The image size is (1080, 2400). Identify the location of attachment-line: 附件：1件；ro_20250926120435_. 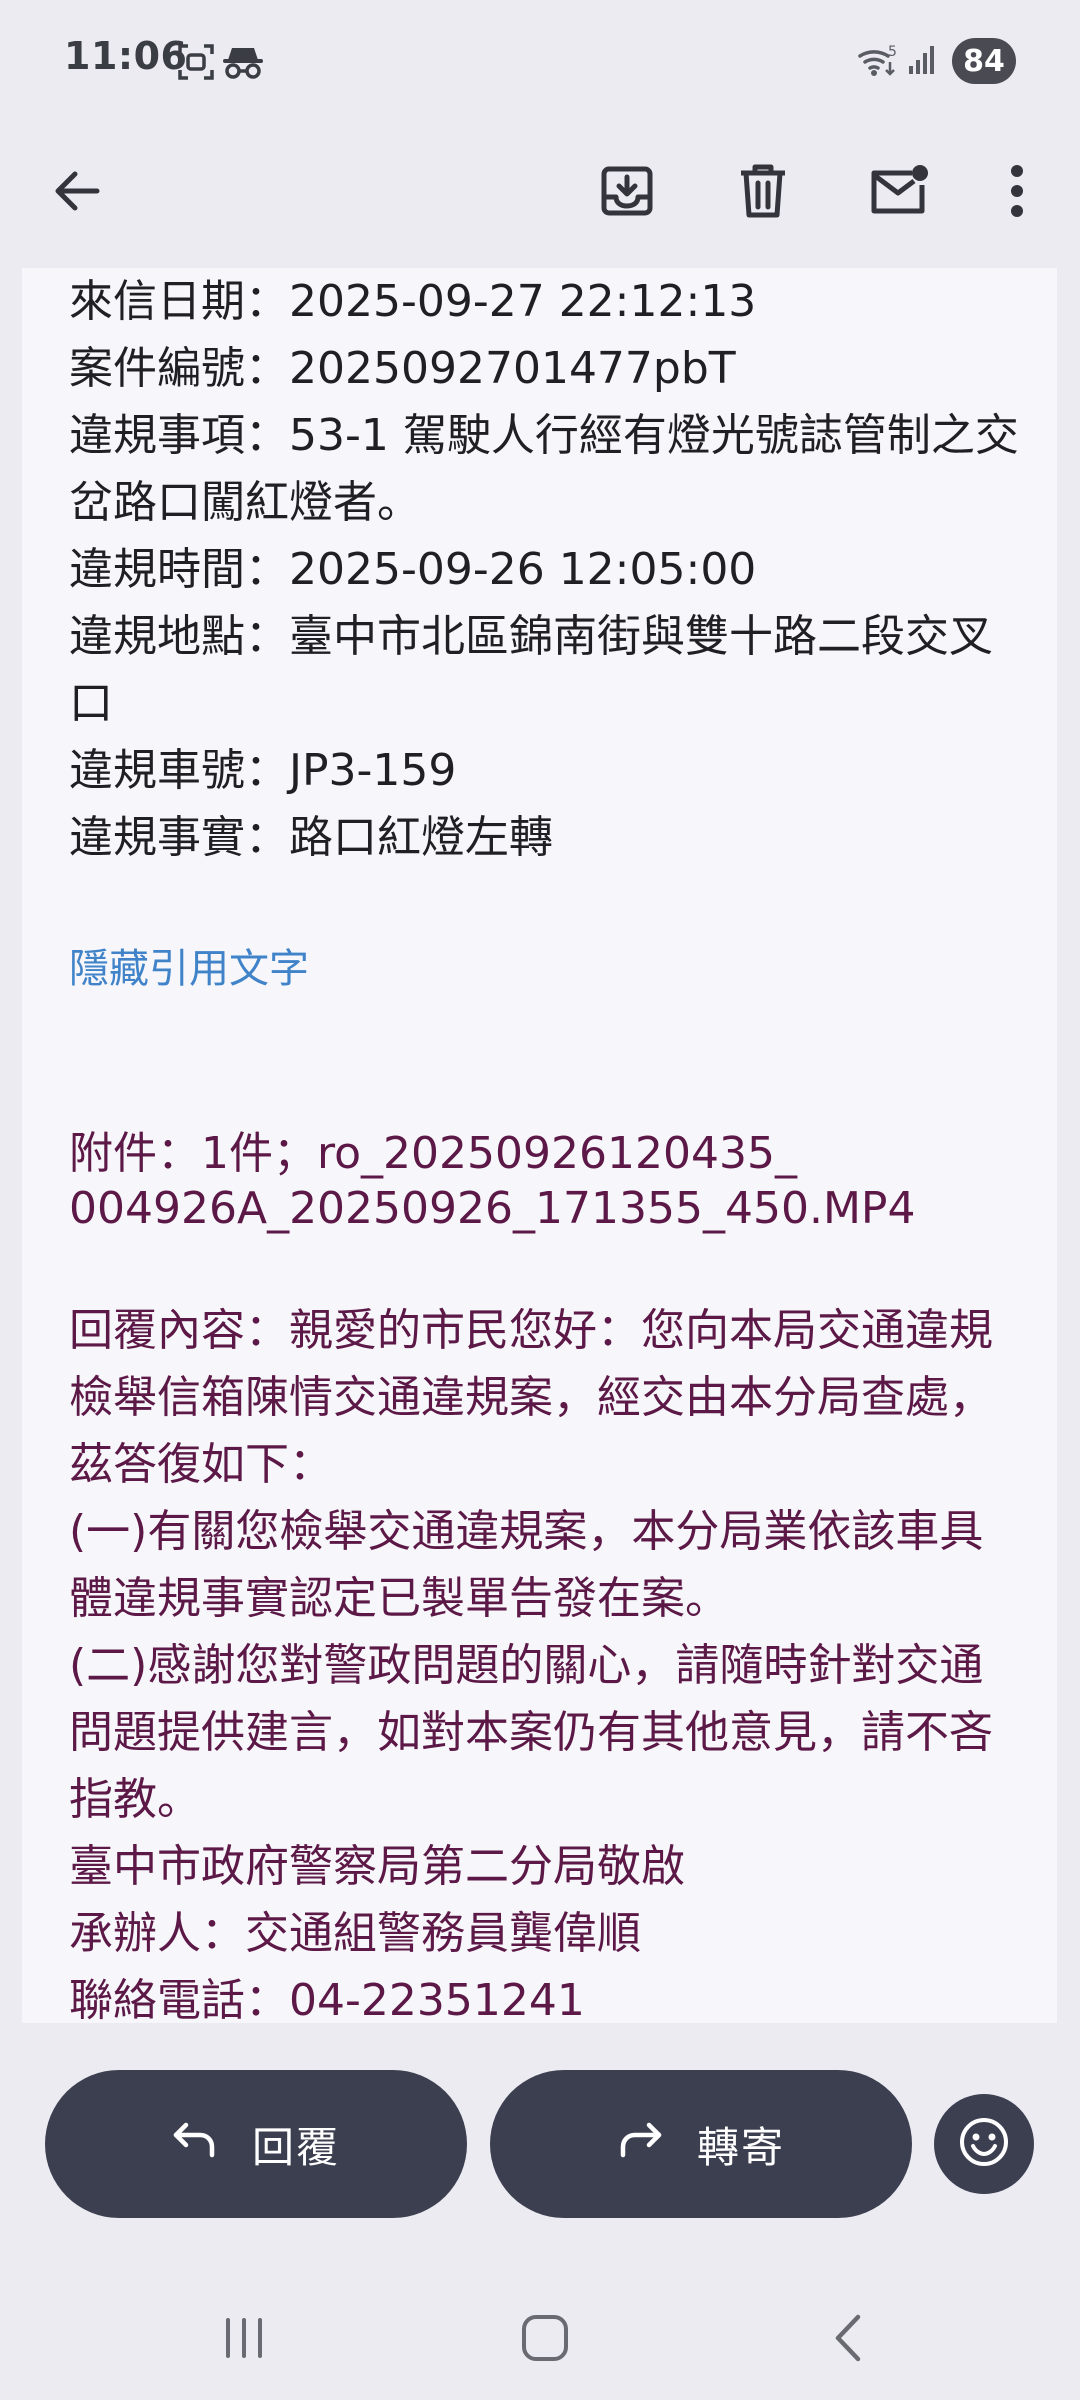
(433, 1153).